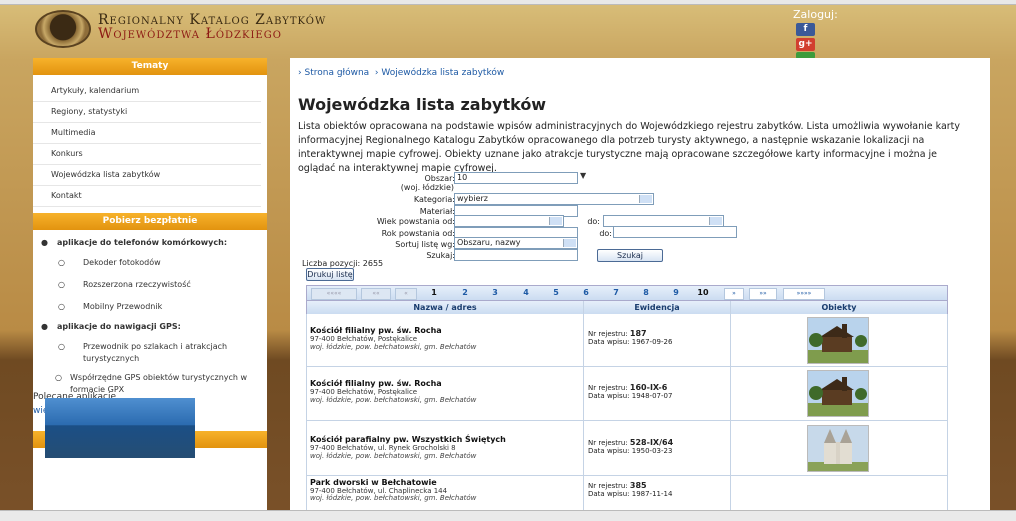 The image size is (1016, 521). What do you see at coordinates (445, 307) in the screenshot?
I see `column-header-name: Nazwa / adres` at bounding box center [445, 307].